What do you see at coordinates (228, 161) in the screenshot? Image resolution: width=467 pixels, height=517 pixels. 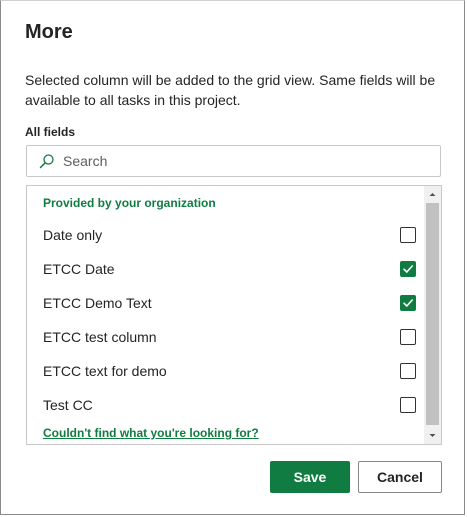 I see `search-input` at bounding box center [228, 161].